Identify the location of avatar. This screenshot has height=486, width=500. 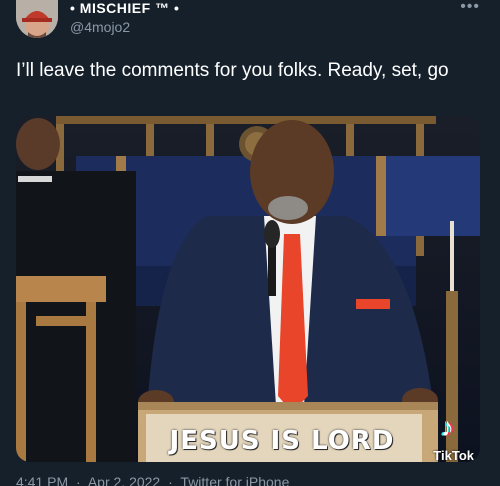
(37, 19).